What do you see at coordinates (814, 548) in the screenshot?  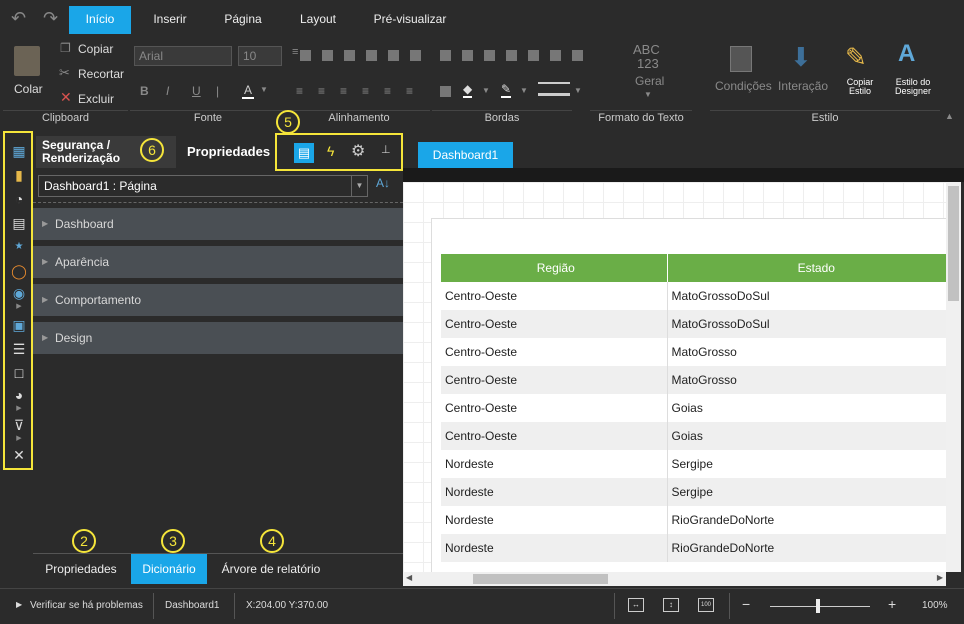 I see `cell-estado: RioGrandeDoNorte` at bounding box center [814, 548].